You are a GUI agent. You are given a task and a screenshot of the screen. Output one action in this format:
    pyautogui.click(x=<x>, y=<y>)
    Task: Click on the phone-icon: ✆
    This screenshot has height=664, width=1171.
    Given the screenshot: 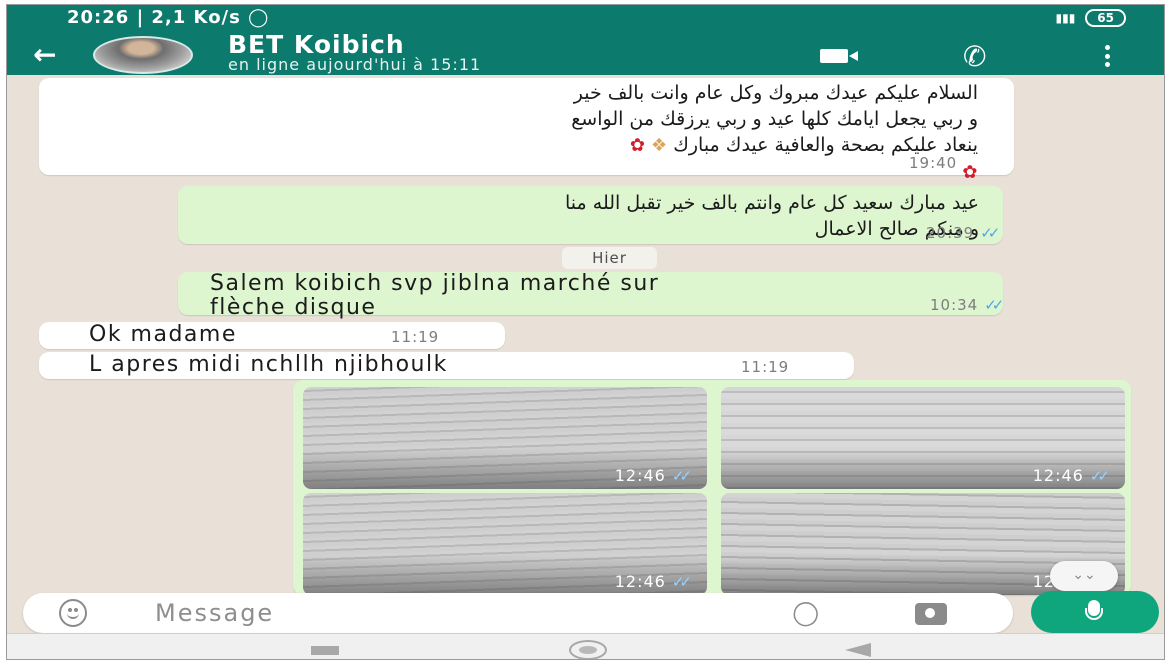 What is the action you would take?
    pyautogui.click(x=974, y=57)
    